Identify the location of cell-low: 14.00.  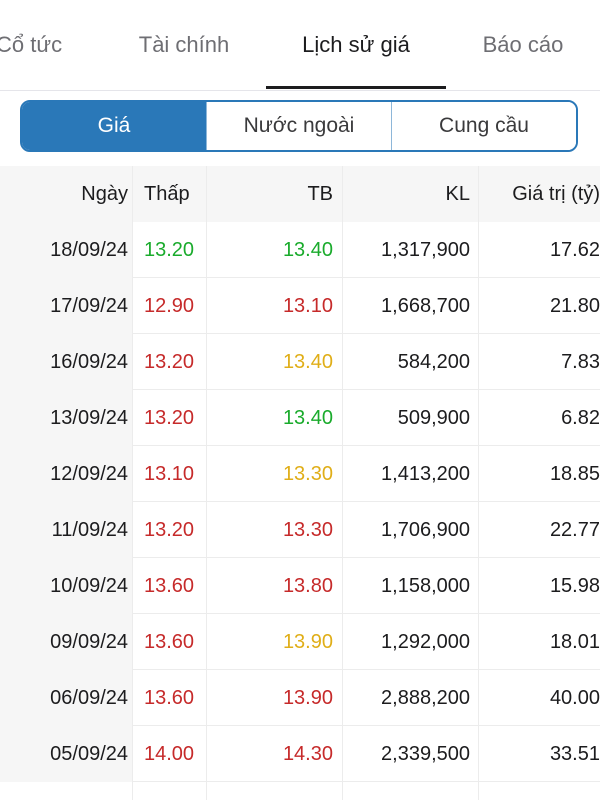
(169, 753).